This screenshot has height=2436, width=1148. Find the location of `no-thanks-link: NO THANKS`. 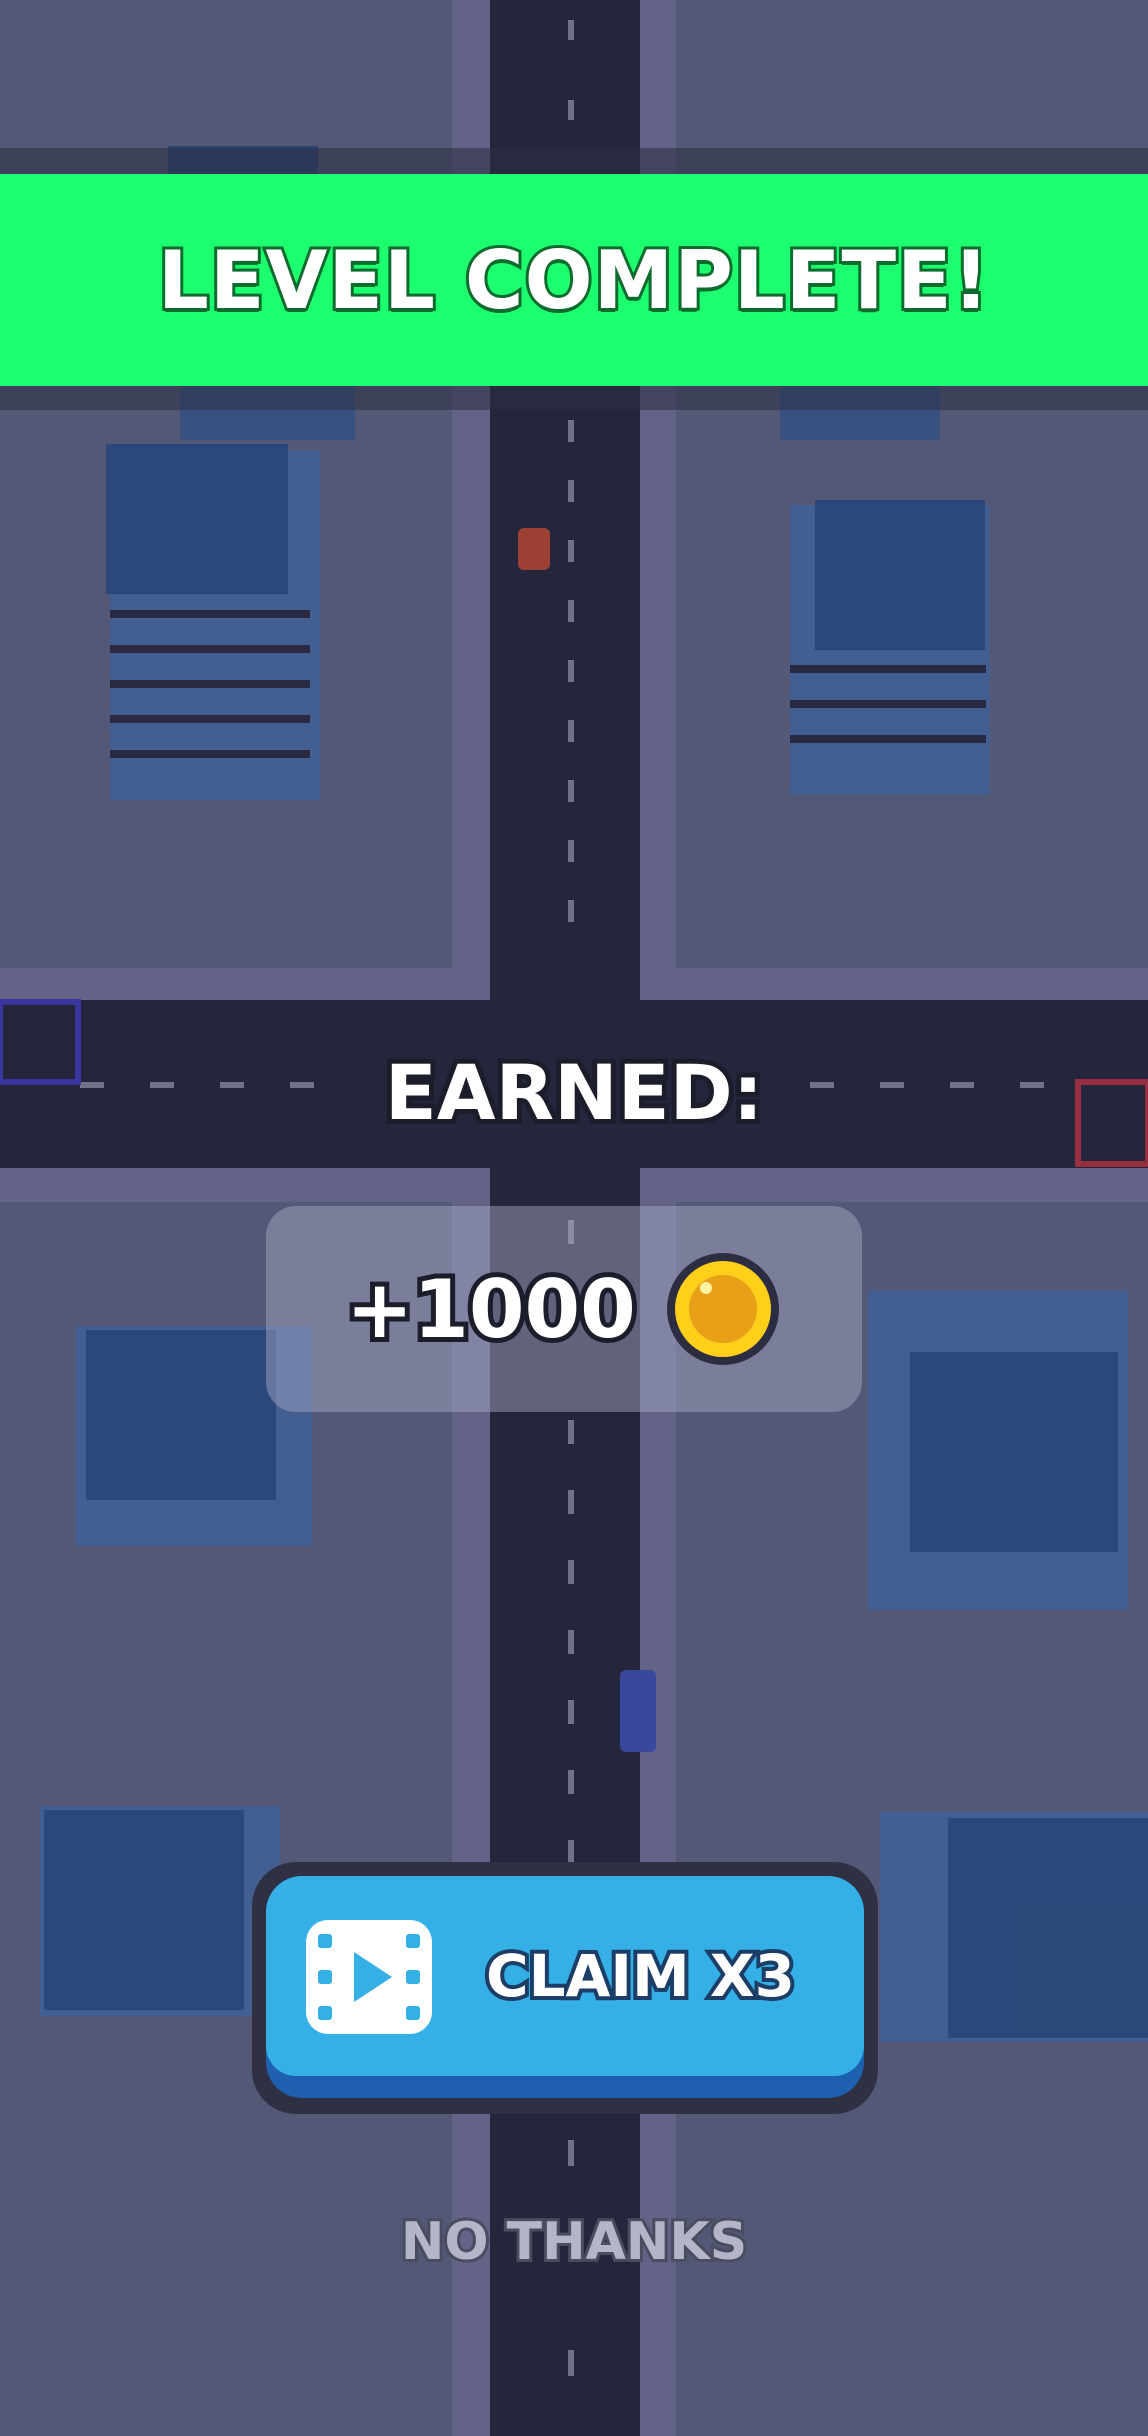

no-thanks-link: NO THANKS is located at coordinates (574, 2242).